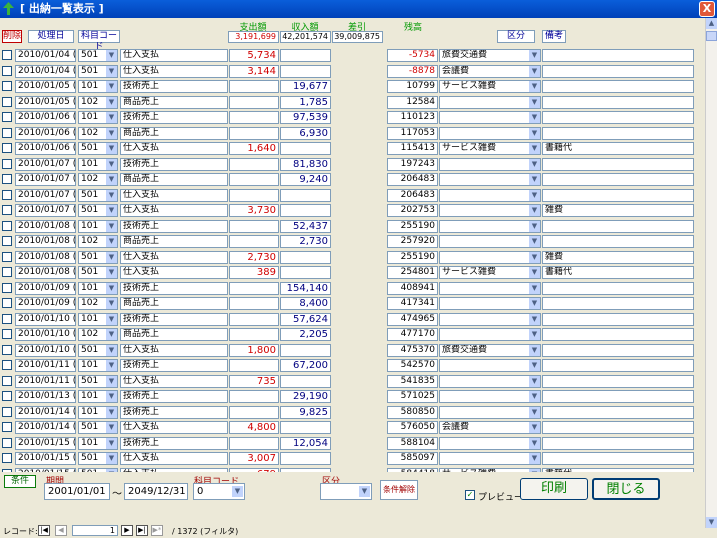  Describe the element at coordinates (490, 350) in the screenshot. I see `row-category-select: 旅費交通費 ▼` at that location.